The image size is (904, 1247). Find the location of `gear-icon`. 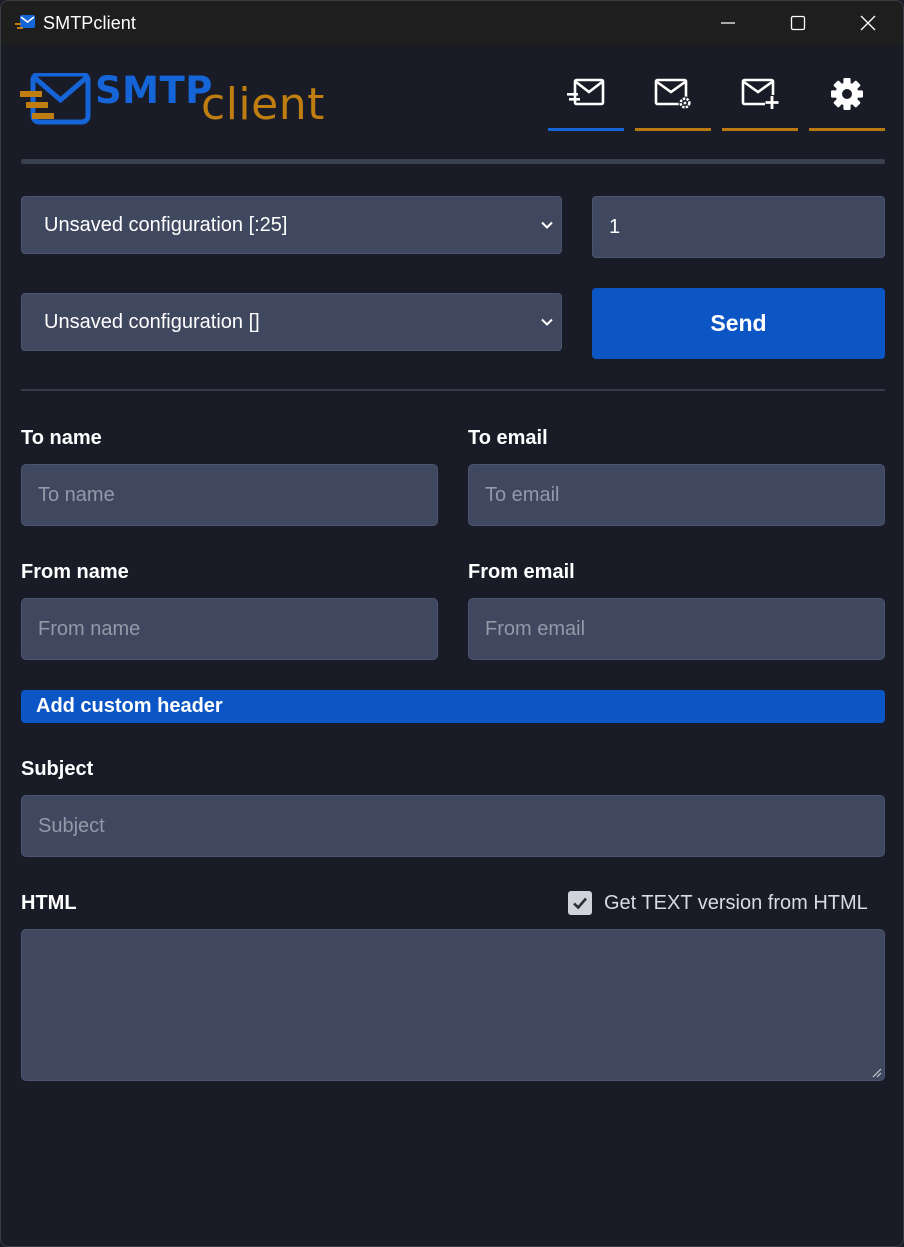

gear-icon is located at coordinates (847, 94).